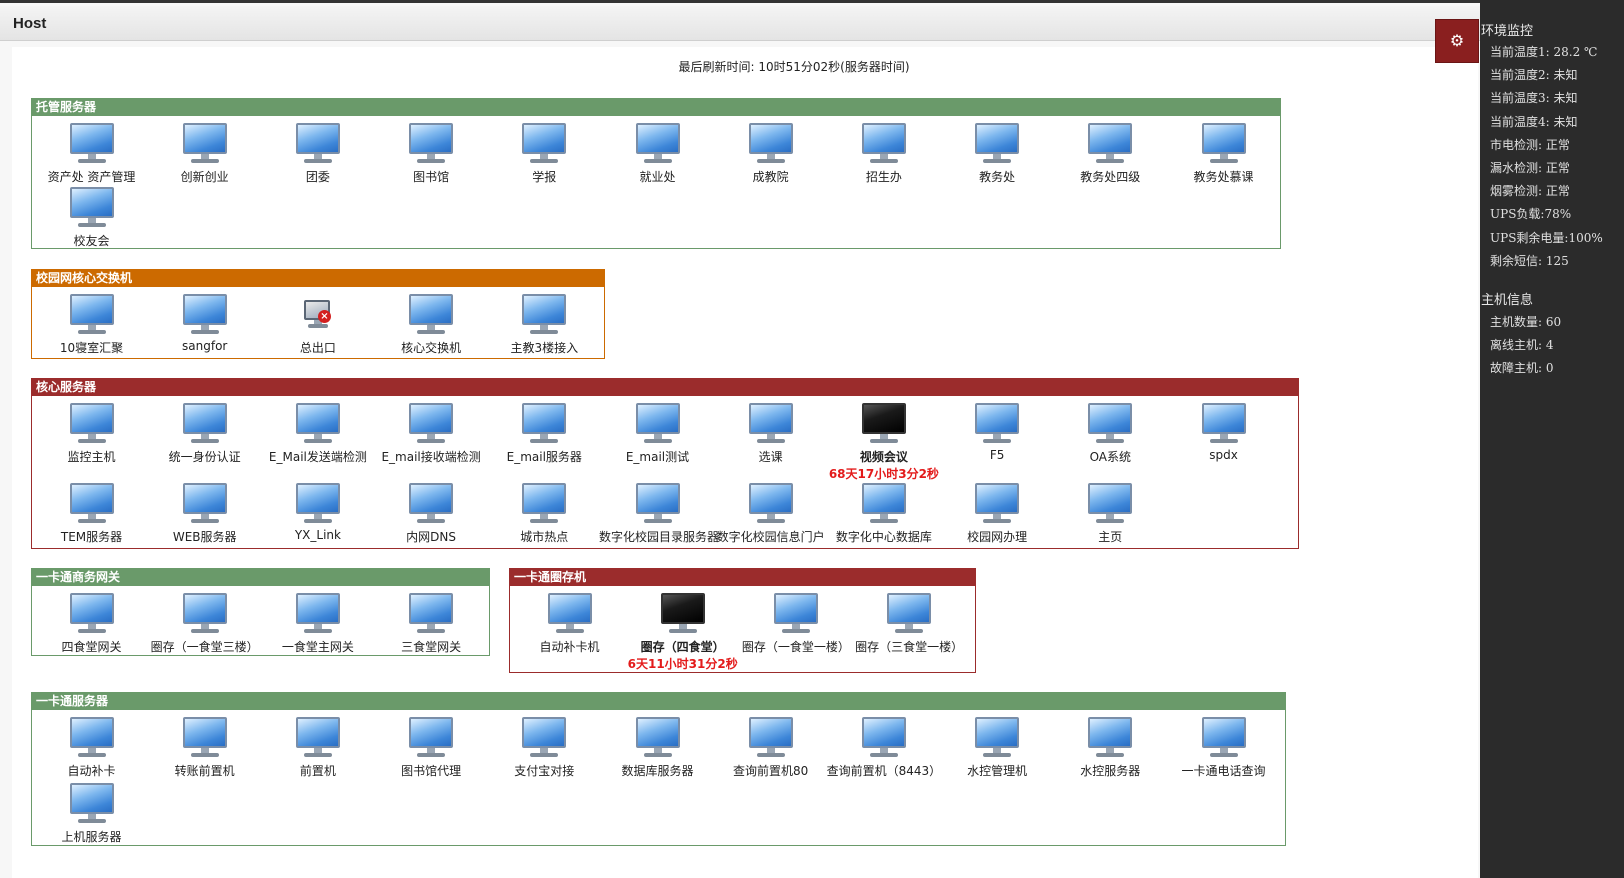  I want to click on host-label: 主页, so click(1110, 537).